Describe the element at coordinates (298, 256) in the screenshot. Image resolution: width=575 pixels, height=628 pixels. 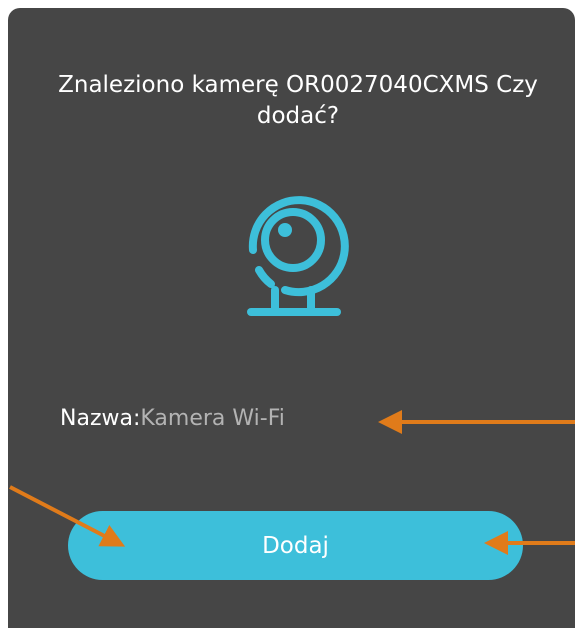
I see `webcam-icon` at that location.